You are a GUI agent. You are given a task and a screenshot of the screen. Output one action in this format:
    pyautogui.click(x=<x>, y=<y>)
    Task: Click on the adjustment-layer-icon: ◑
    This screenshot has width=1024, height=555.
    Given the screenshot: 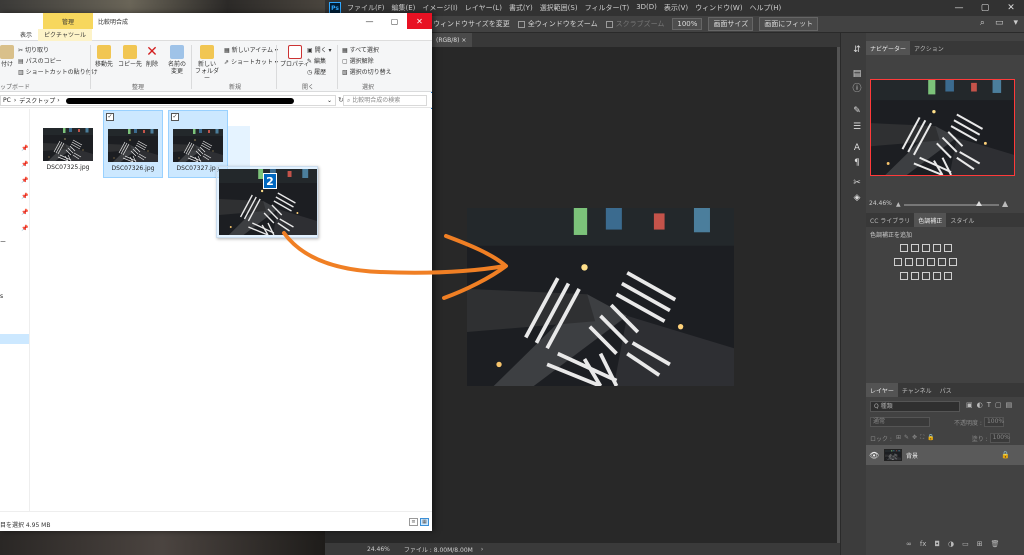 What is the action you would take?
    pyautogui.click(x=951, y=544)
    